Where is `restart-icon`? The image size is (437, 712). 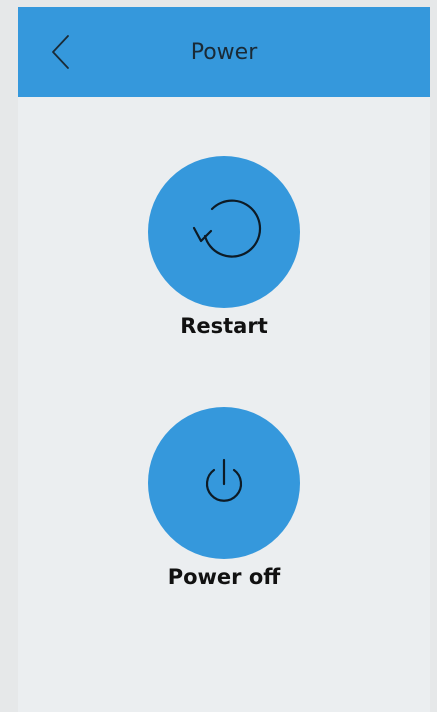
restart-icon is located at coordinates (227, 228).